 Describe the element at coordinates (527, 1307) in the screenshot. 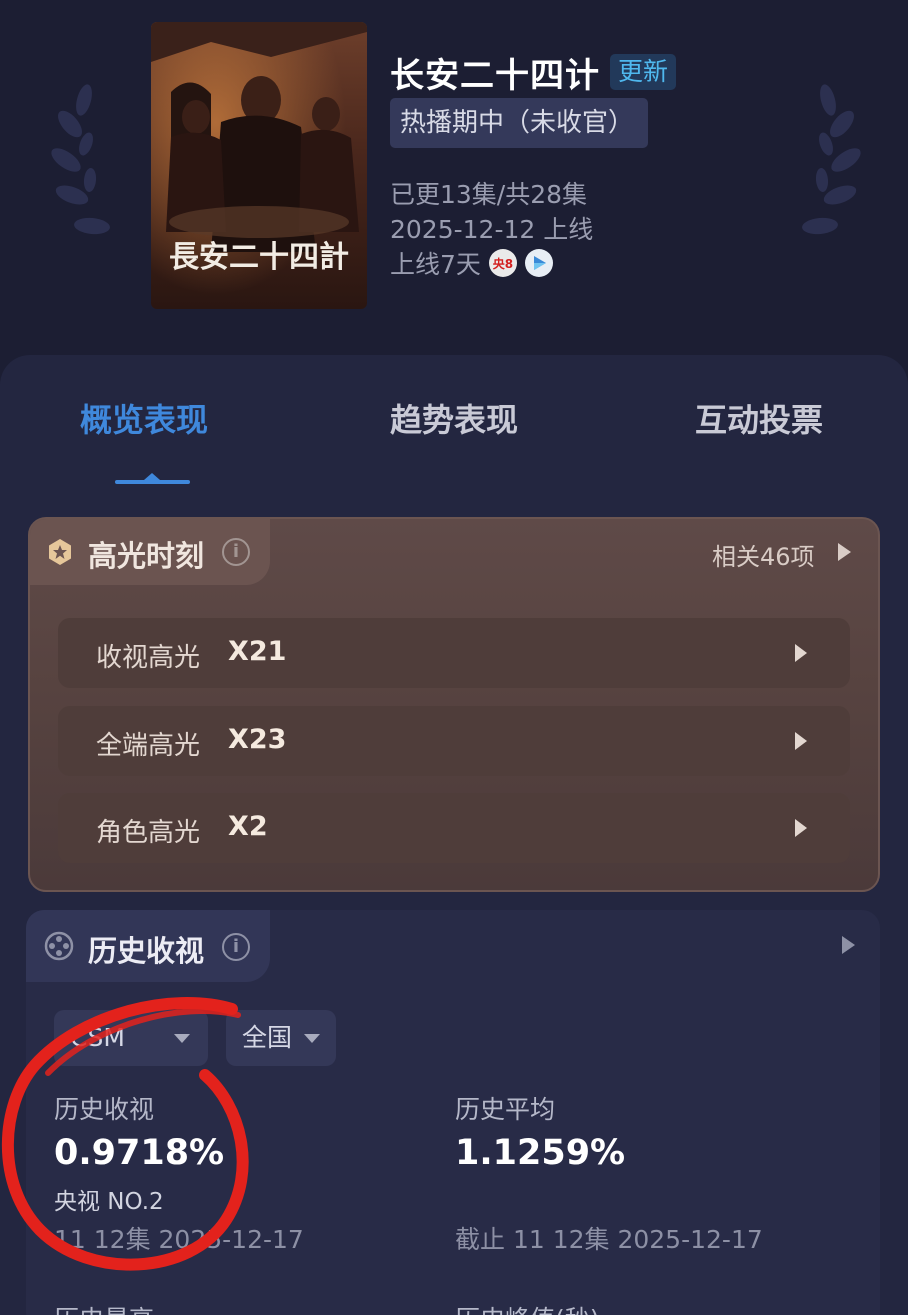

I see `history-peak-second-label: 历史峰值(秒)` at that location.